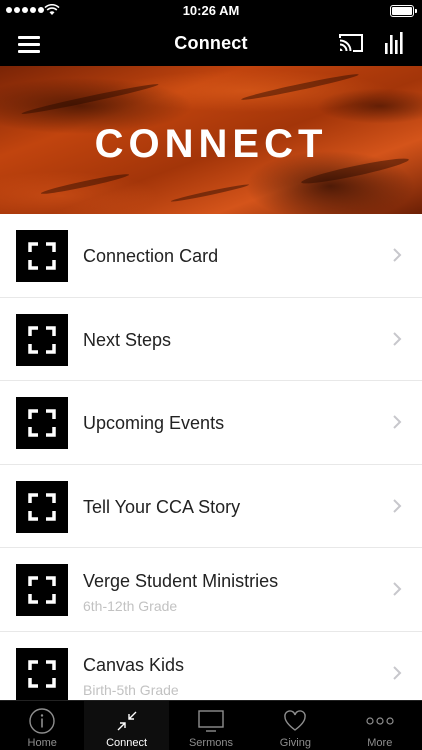  Describe the element at coordinates (181, 581) in the screenshot. I see `list-item-label: Verge Student Ministries` at that location.